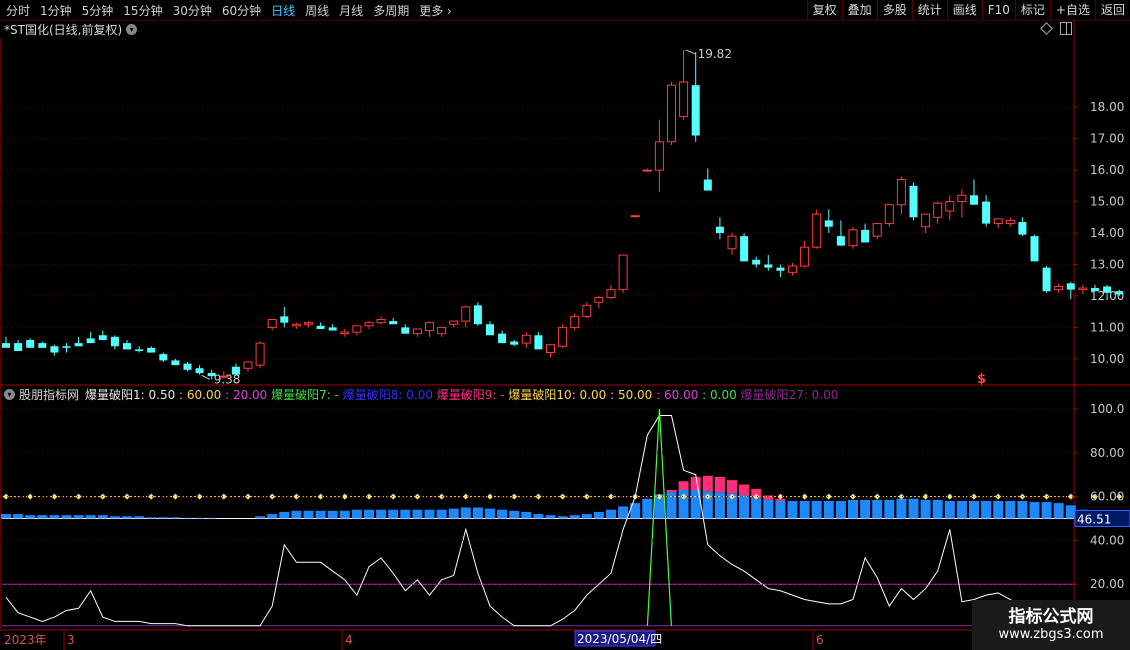 This screenshot has height=650, width=1130. I want to click on watermark-url: www.zbgs3.com, so click(1051, 634).